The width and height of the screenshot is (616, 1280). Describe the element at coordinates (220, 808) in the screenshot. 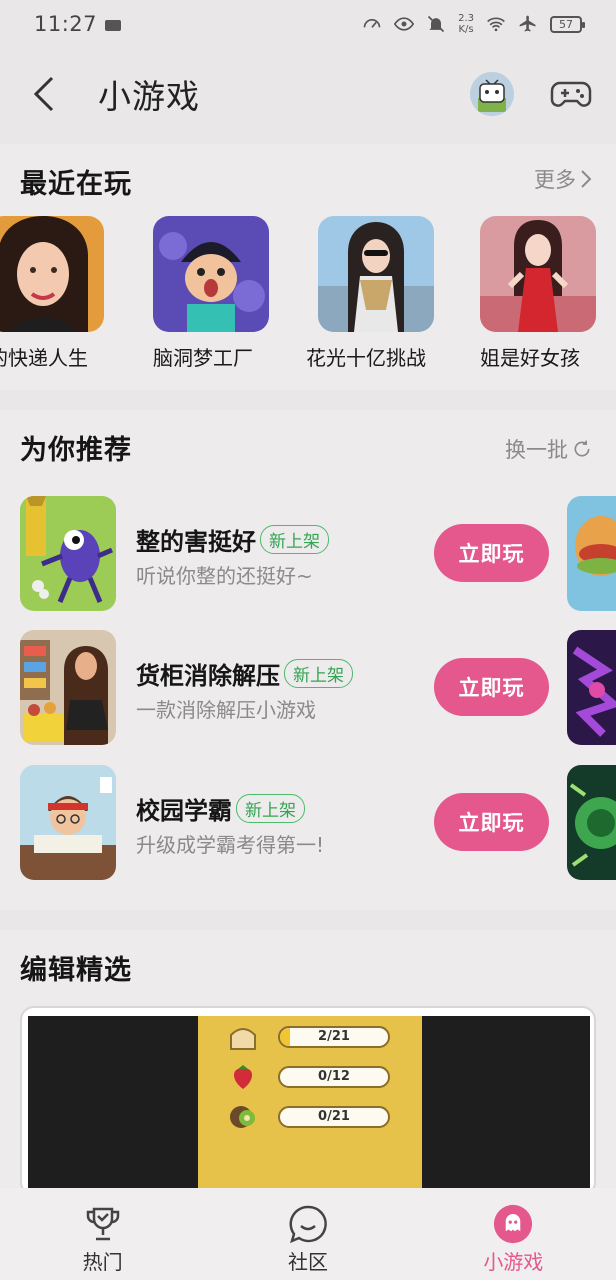

I see `game-name: 校园学霸 新上架` at that location.